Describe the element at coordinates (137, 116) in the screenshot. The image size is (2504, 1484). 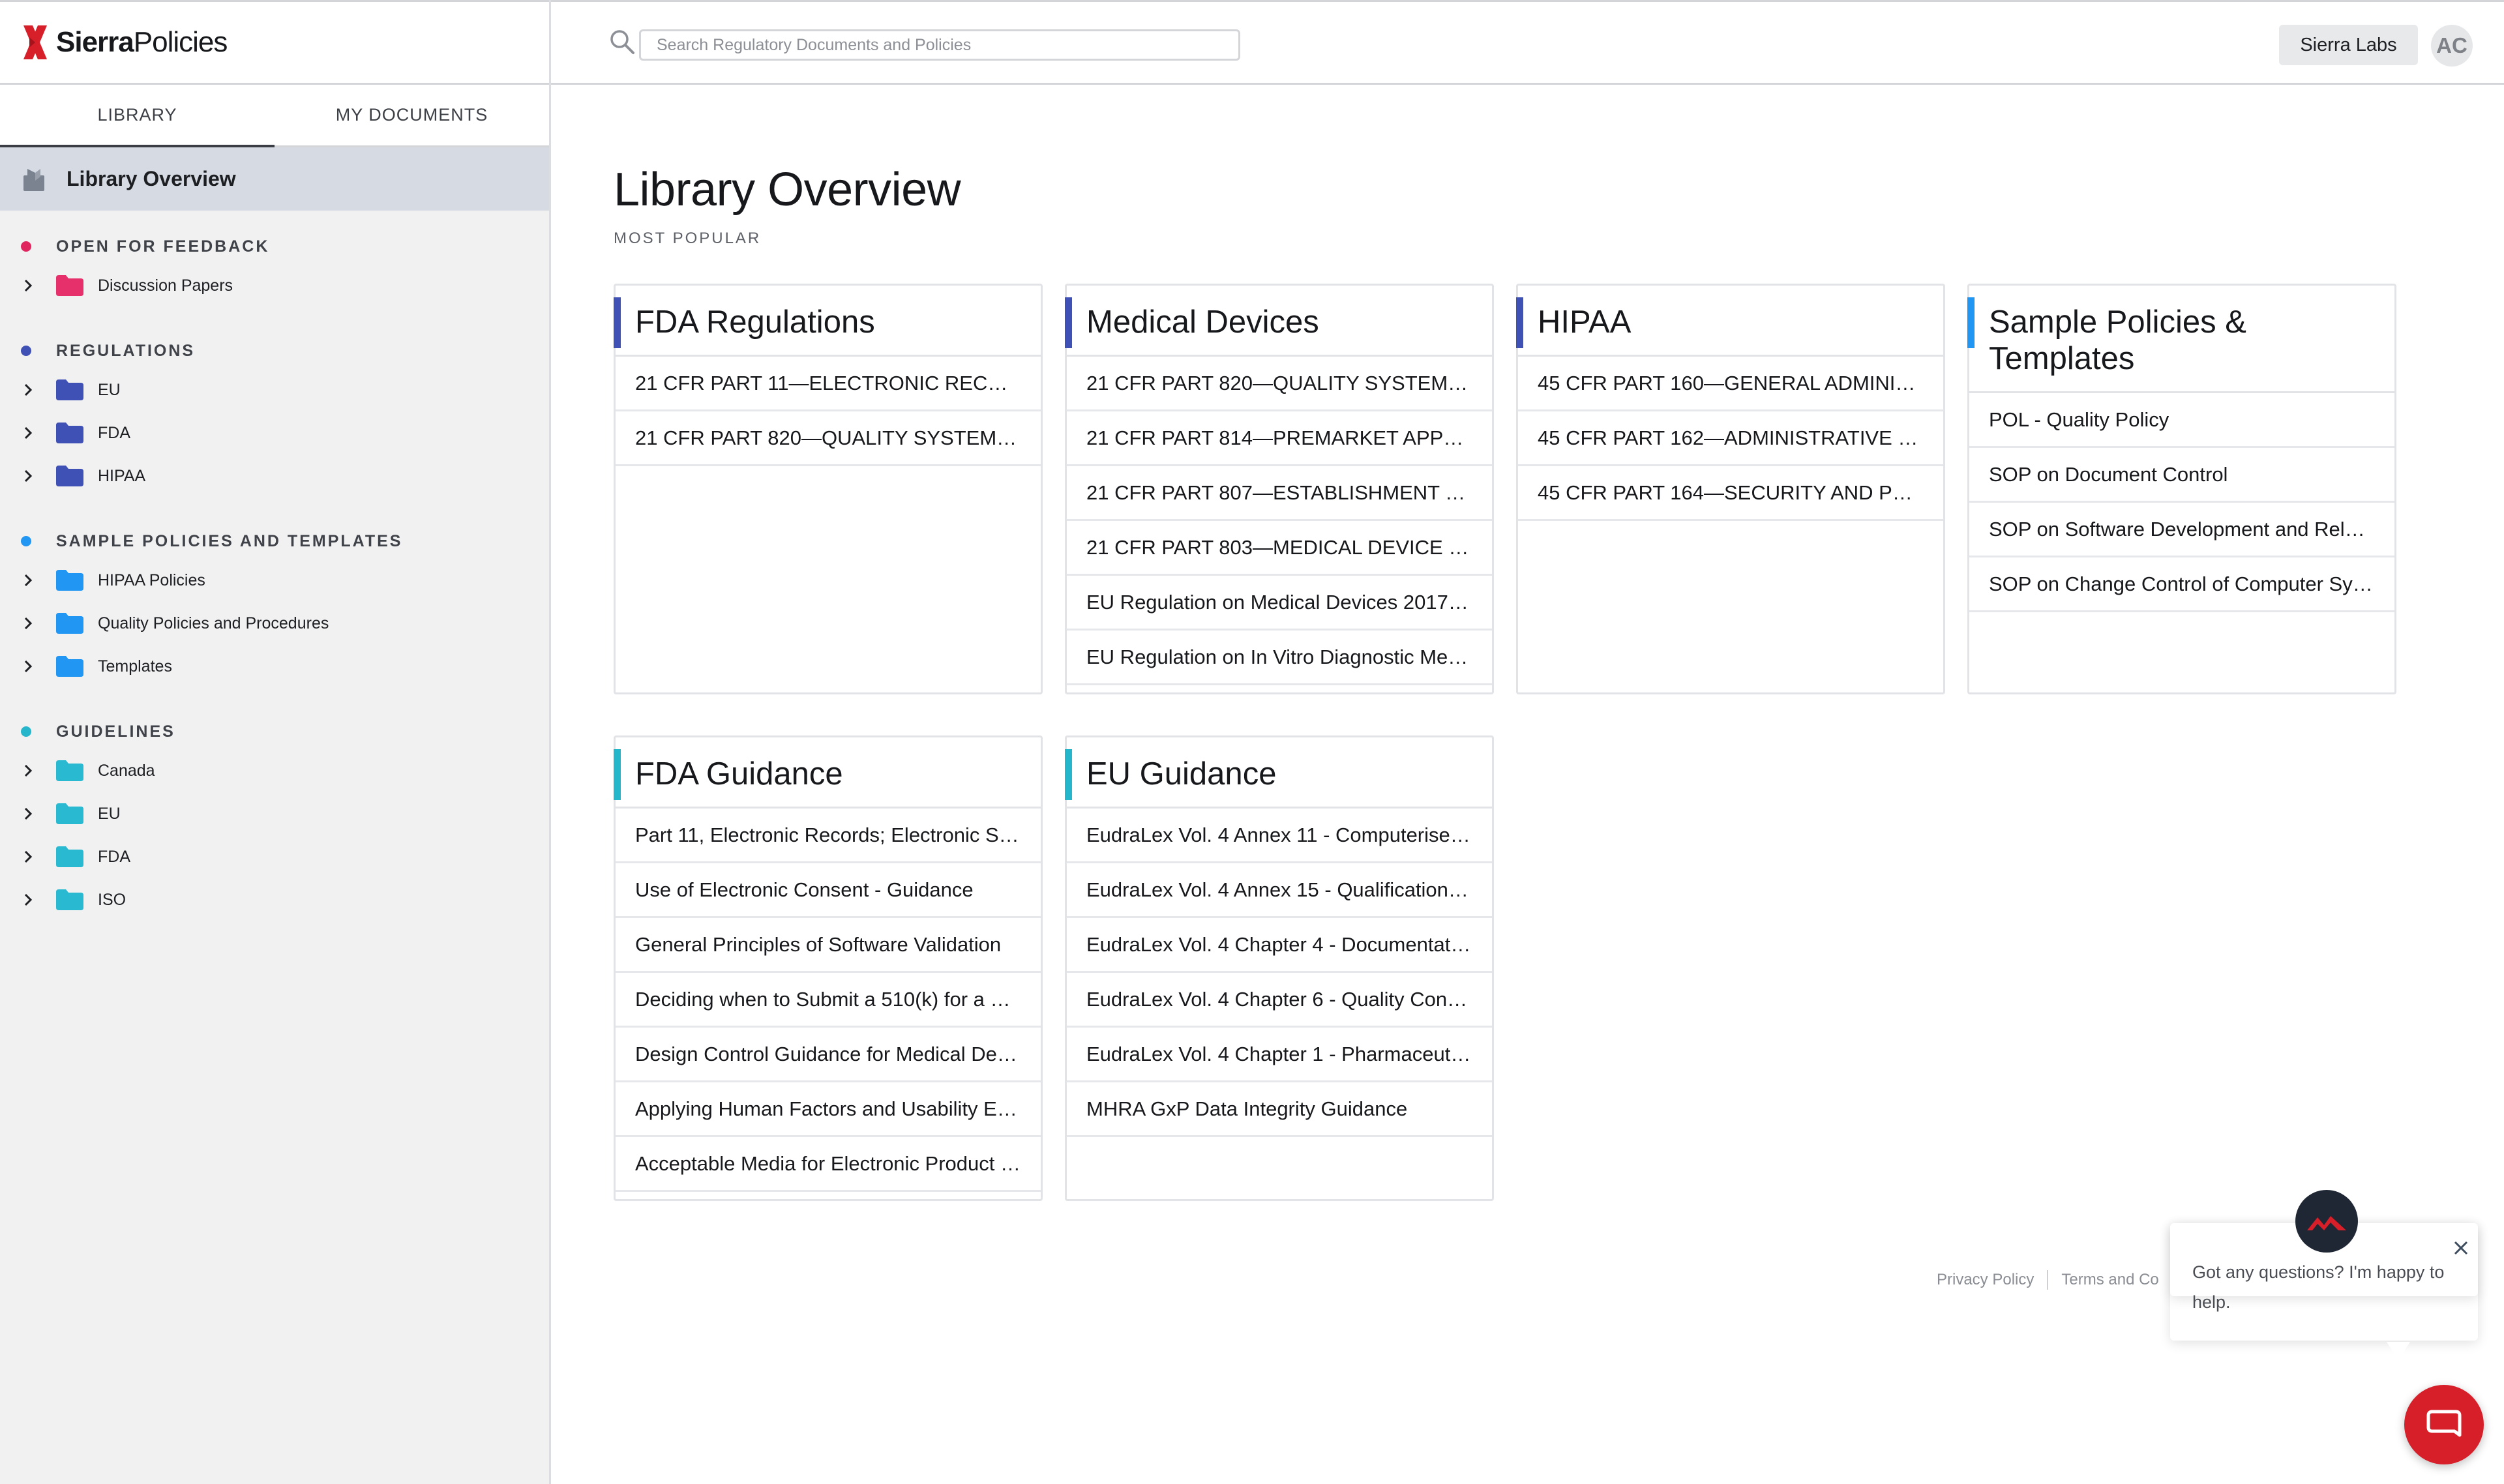
I see `tab-library: LIBRARY` at that location.